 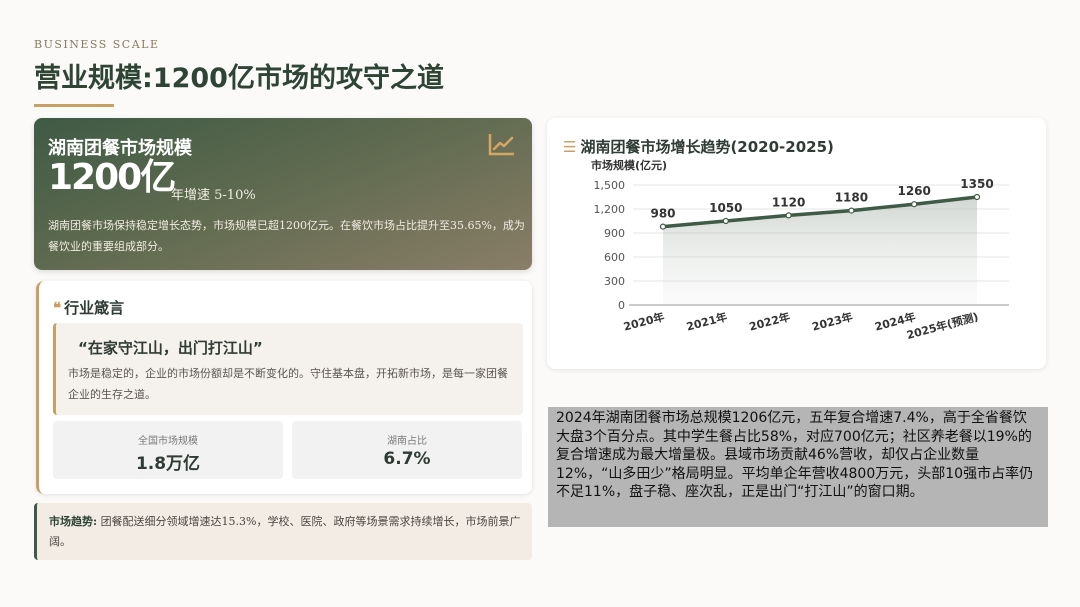 What do you see at coordinates (942, 325) in the screenshot?
I see `x-tick-label: 2025年(预测)` at bounding box center [942, 325].